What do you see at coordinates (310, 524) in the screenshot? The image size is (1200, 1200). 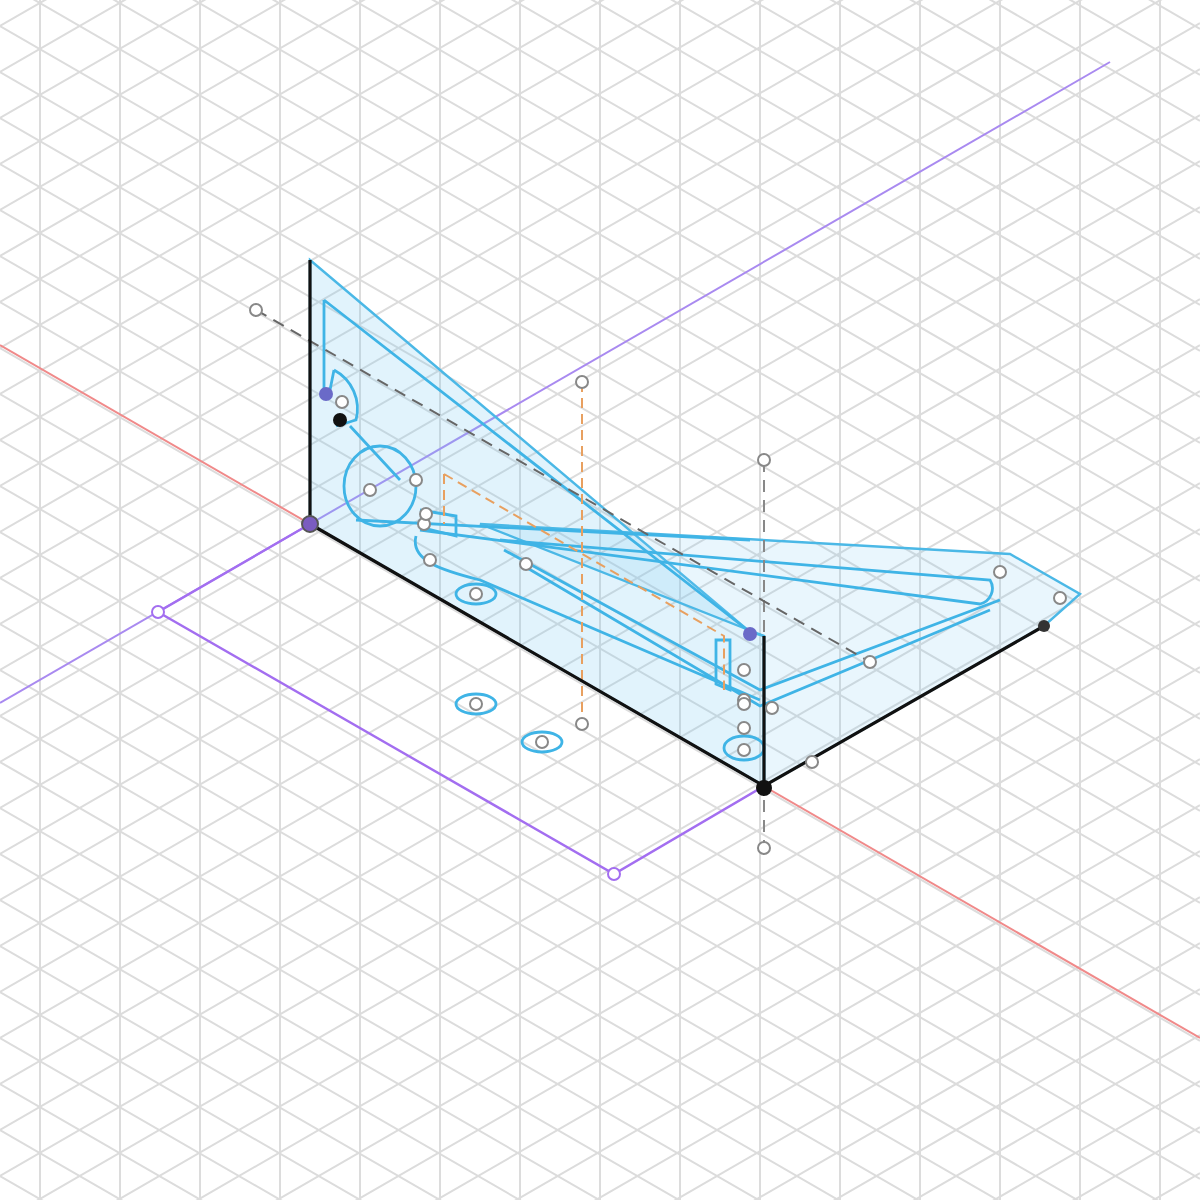 I see `origin-point` at bounding box center [310, 524].